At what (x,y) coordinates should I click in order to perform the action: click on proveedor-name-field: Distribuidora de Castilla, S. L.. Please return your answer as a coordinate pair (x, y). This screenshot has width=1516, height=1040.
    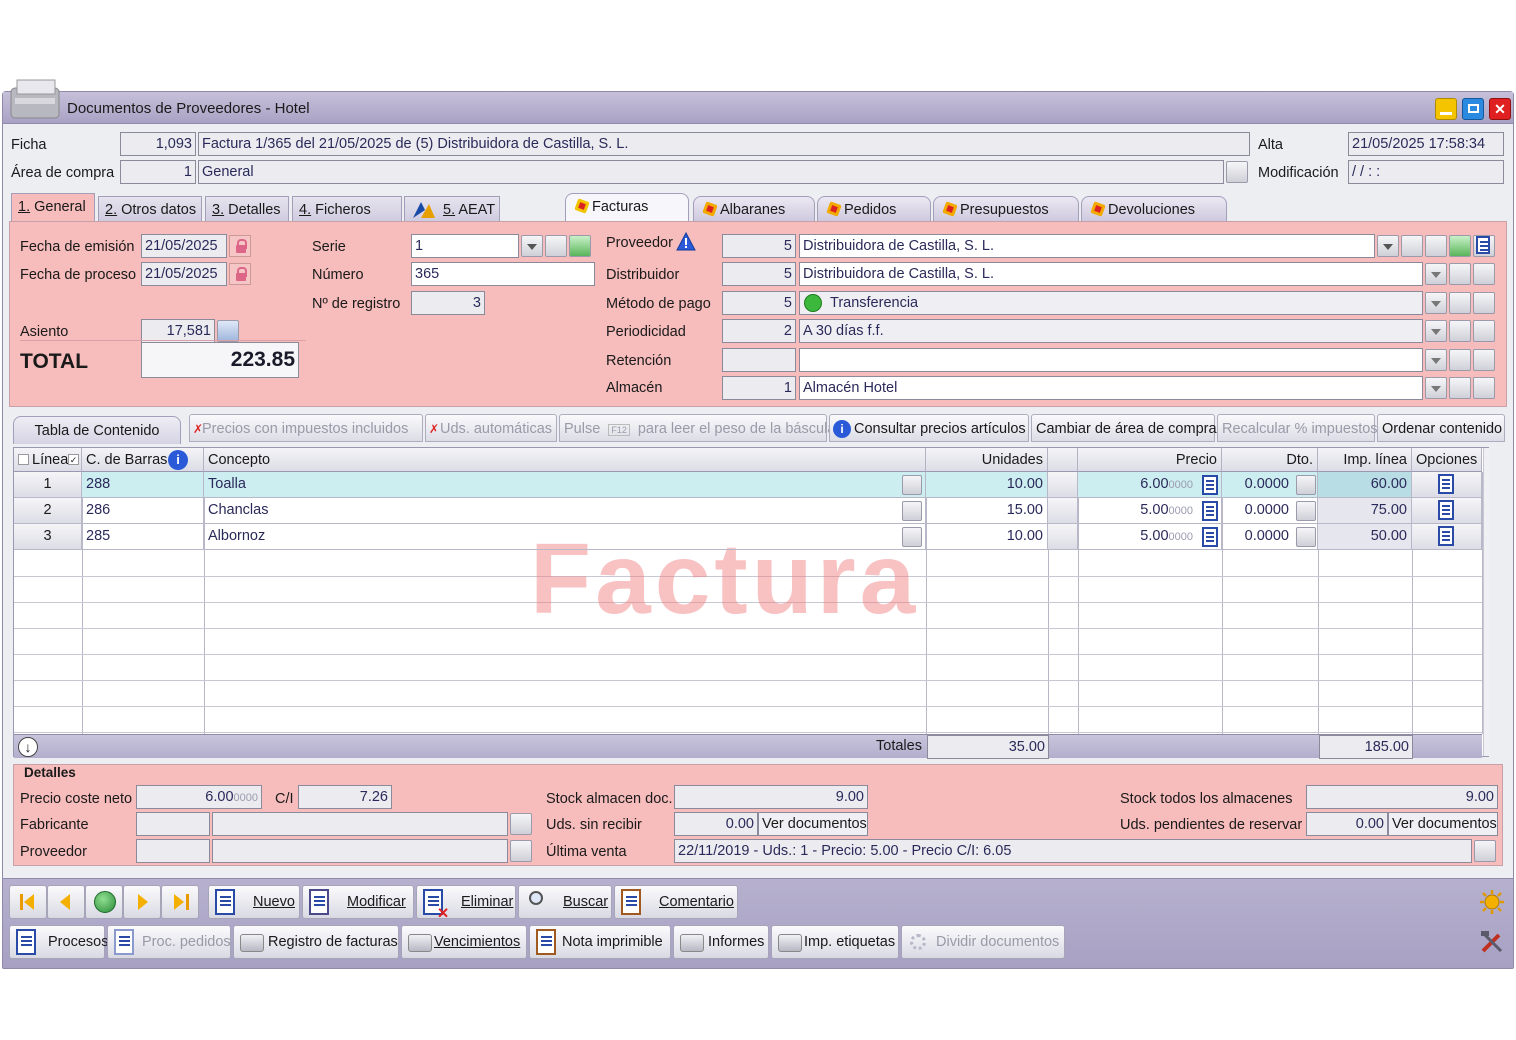
    Looking at the image, I should click on (1087, 246).